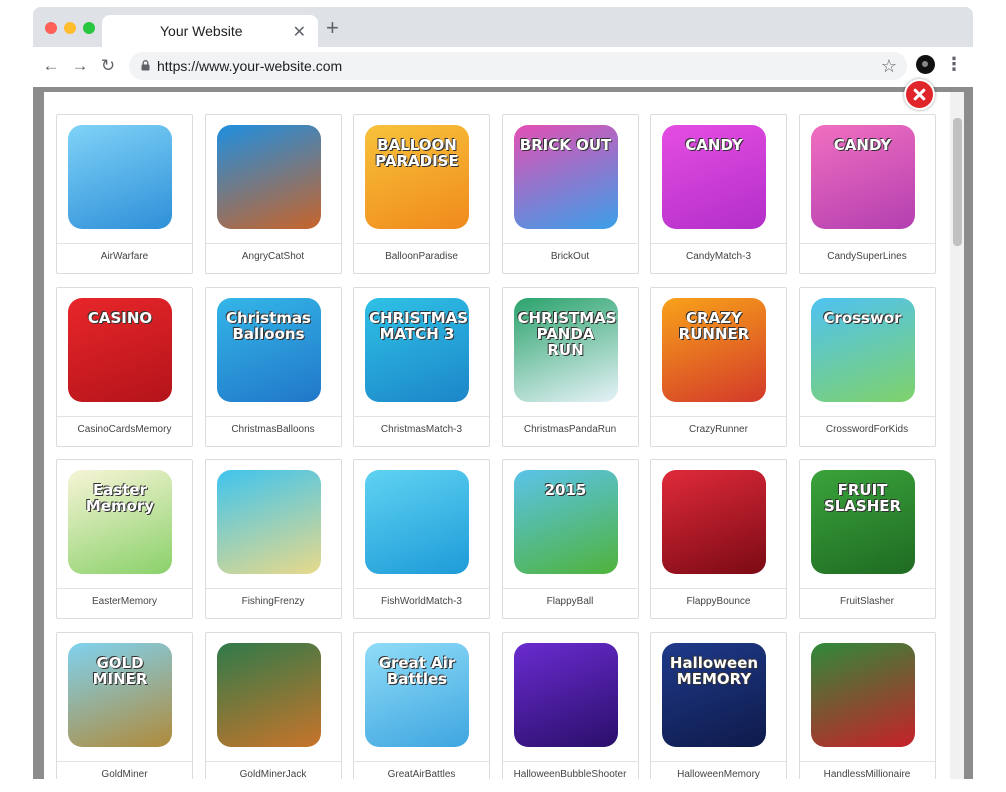 This screenshot has height=792, width=1006. I want to click on game-card: FishWorldMatch-3, so click(421, 539).